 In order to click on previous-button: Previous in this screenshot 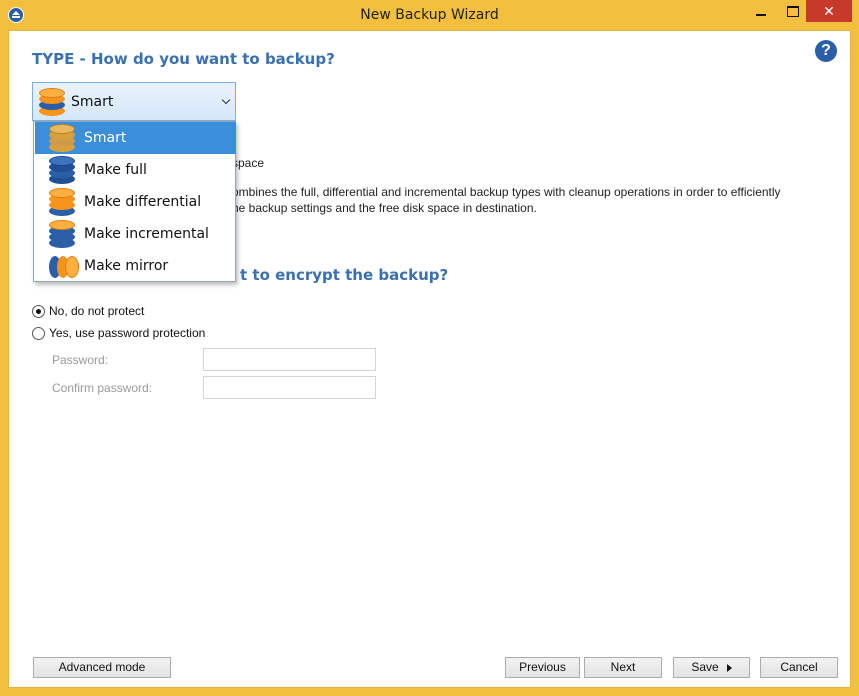, I will do `click(542, 667)`.